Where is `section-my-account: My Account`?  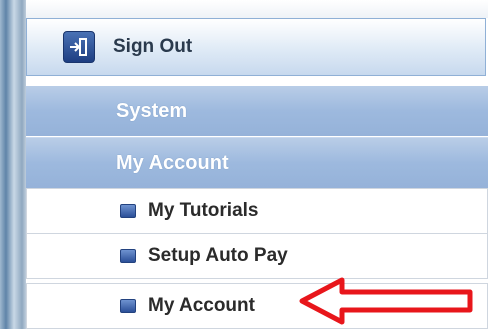
section-my-account: My Account is located at coordinates (257, 162).